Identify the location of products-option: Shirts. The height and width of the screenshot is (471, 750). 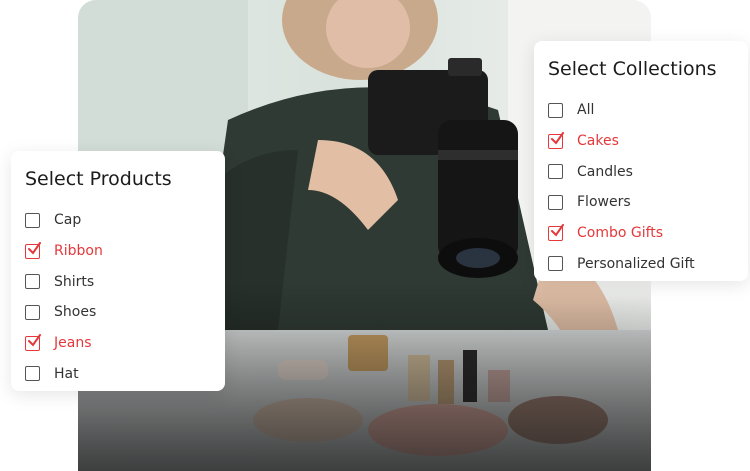
(64, 281).